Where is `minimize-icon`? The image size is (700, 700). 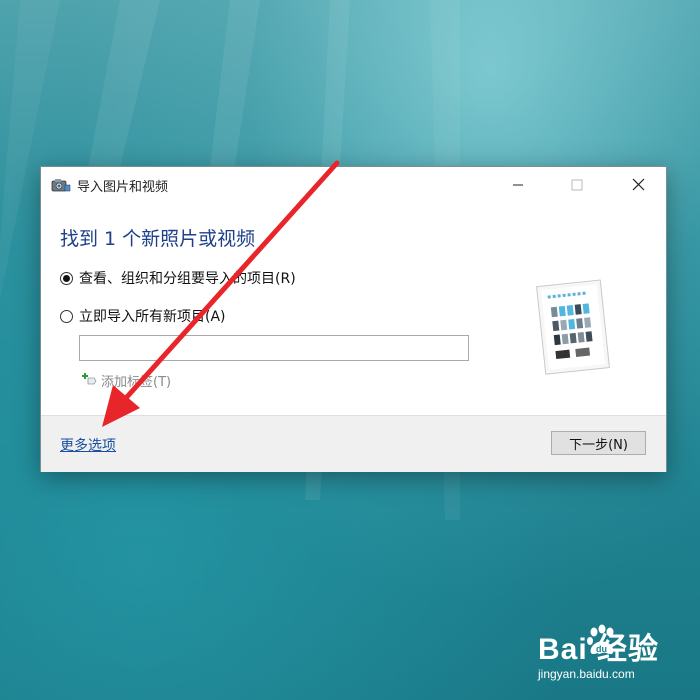 minimize-icon is located at coordinates (518, 185).